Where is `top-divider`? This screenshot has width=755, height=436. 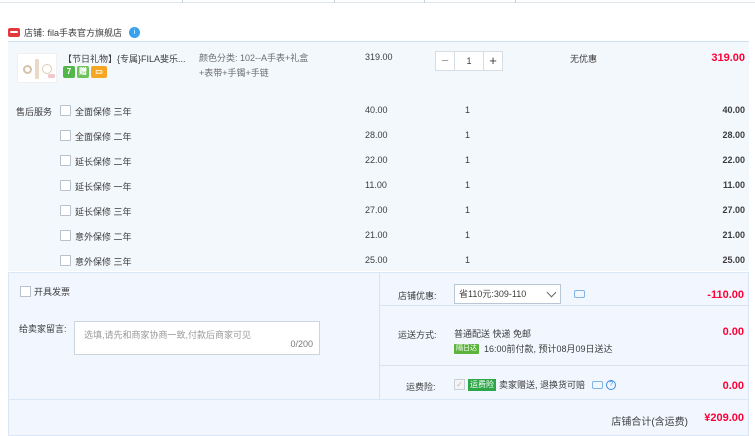 top-divider is located at coordinates (377, 1).